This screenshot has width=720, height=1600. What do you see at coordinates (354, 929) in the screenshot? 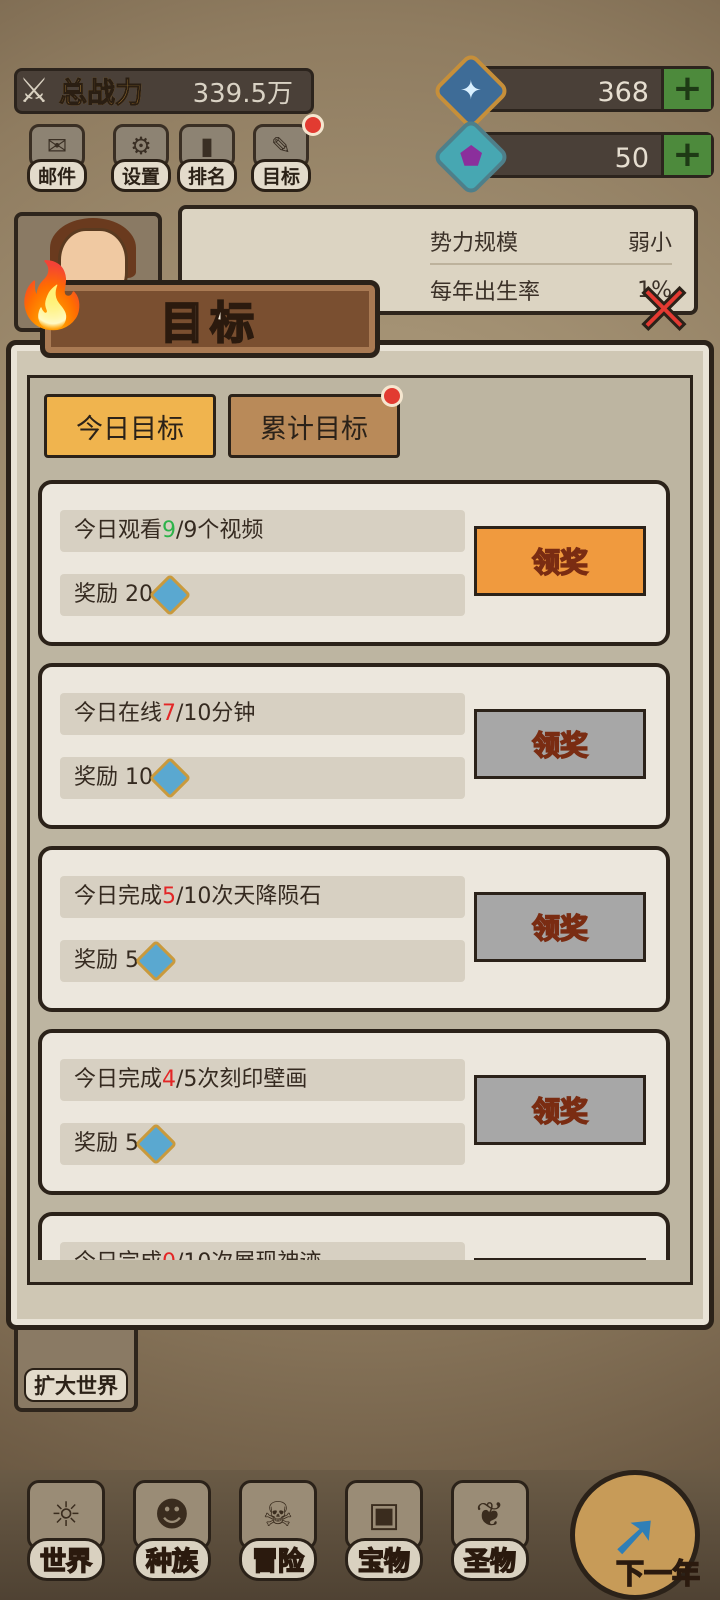
I see `goal-item: 今日完成5/10次天降陨石 奖励 5 领奖` at bounding box center [354, 929].